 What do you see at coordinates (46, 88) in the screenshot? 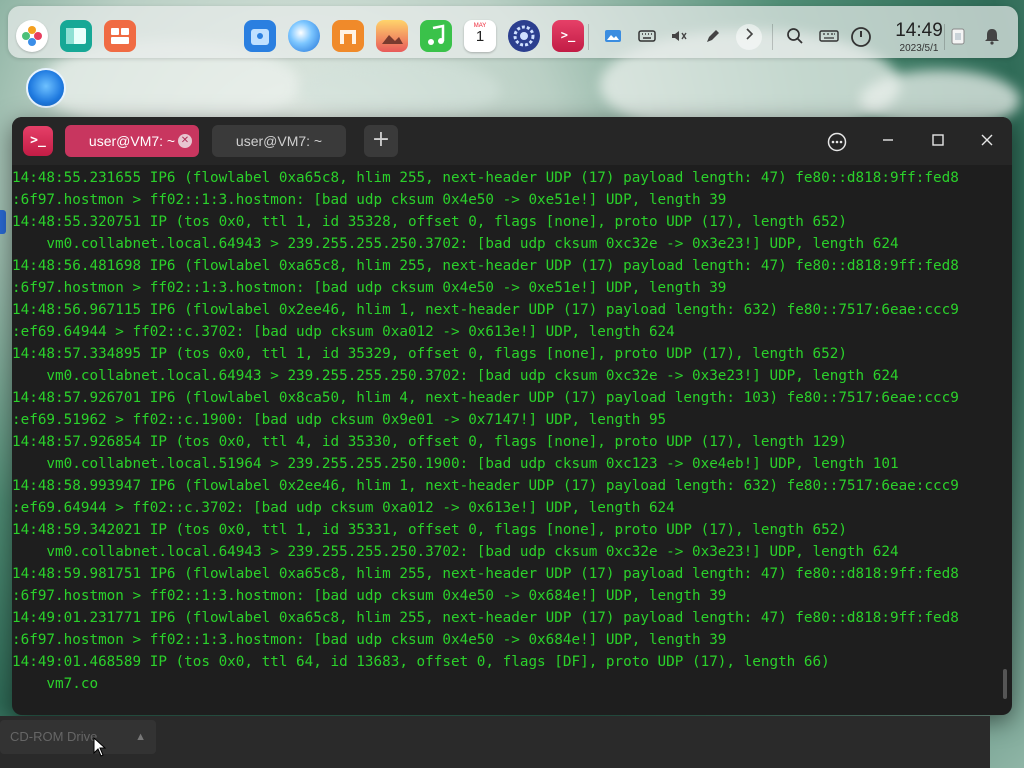
I see `desktop-browser-icon` at bounding box center [46, 88].